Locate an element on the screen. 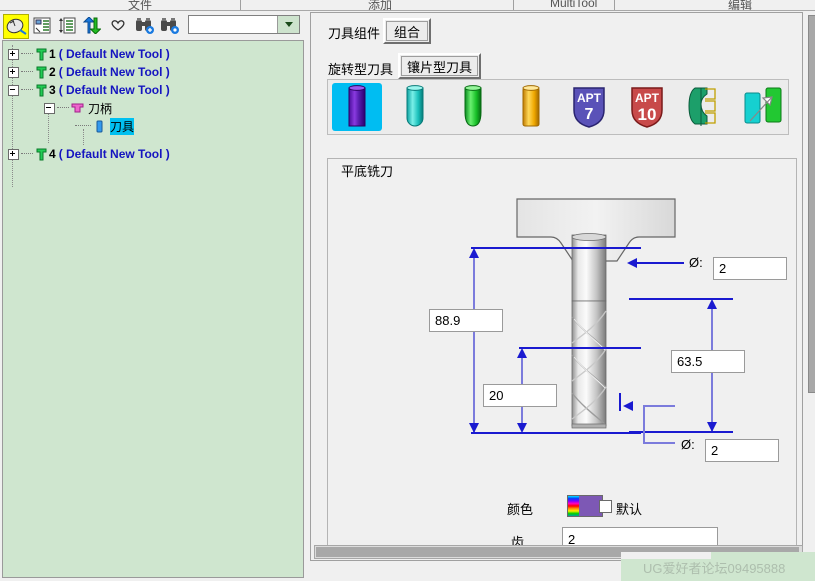 This screenshot has height=581, width=815. vertical-scrollbar is located at coordinates (811, 289).